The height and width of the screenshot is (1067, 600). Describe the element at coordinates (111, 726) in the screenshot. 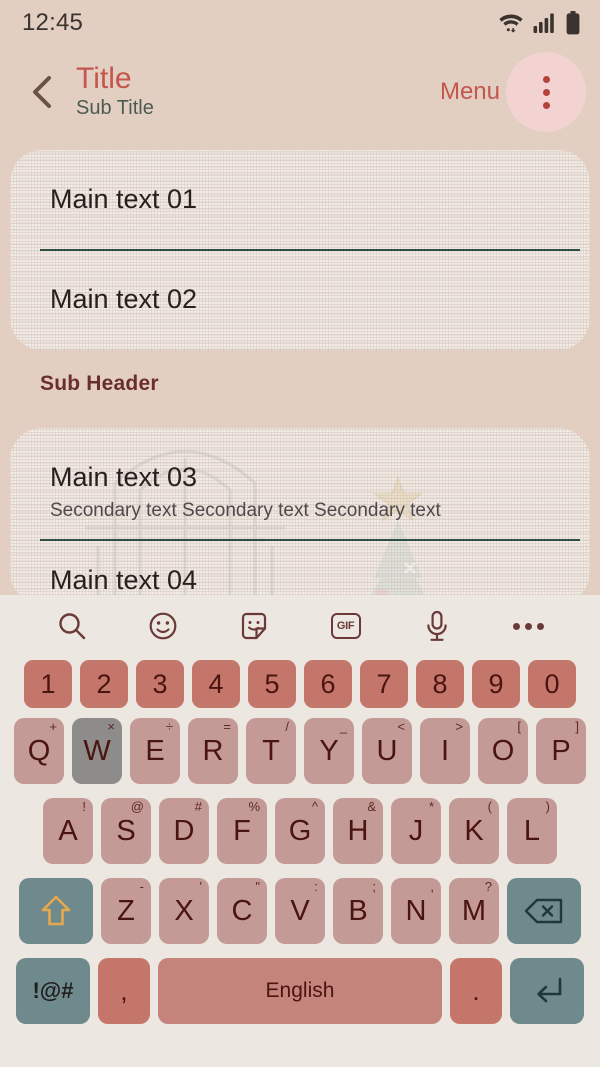

I see `key-alt-label: ×` at that location.